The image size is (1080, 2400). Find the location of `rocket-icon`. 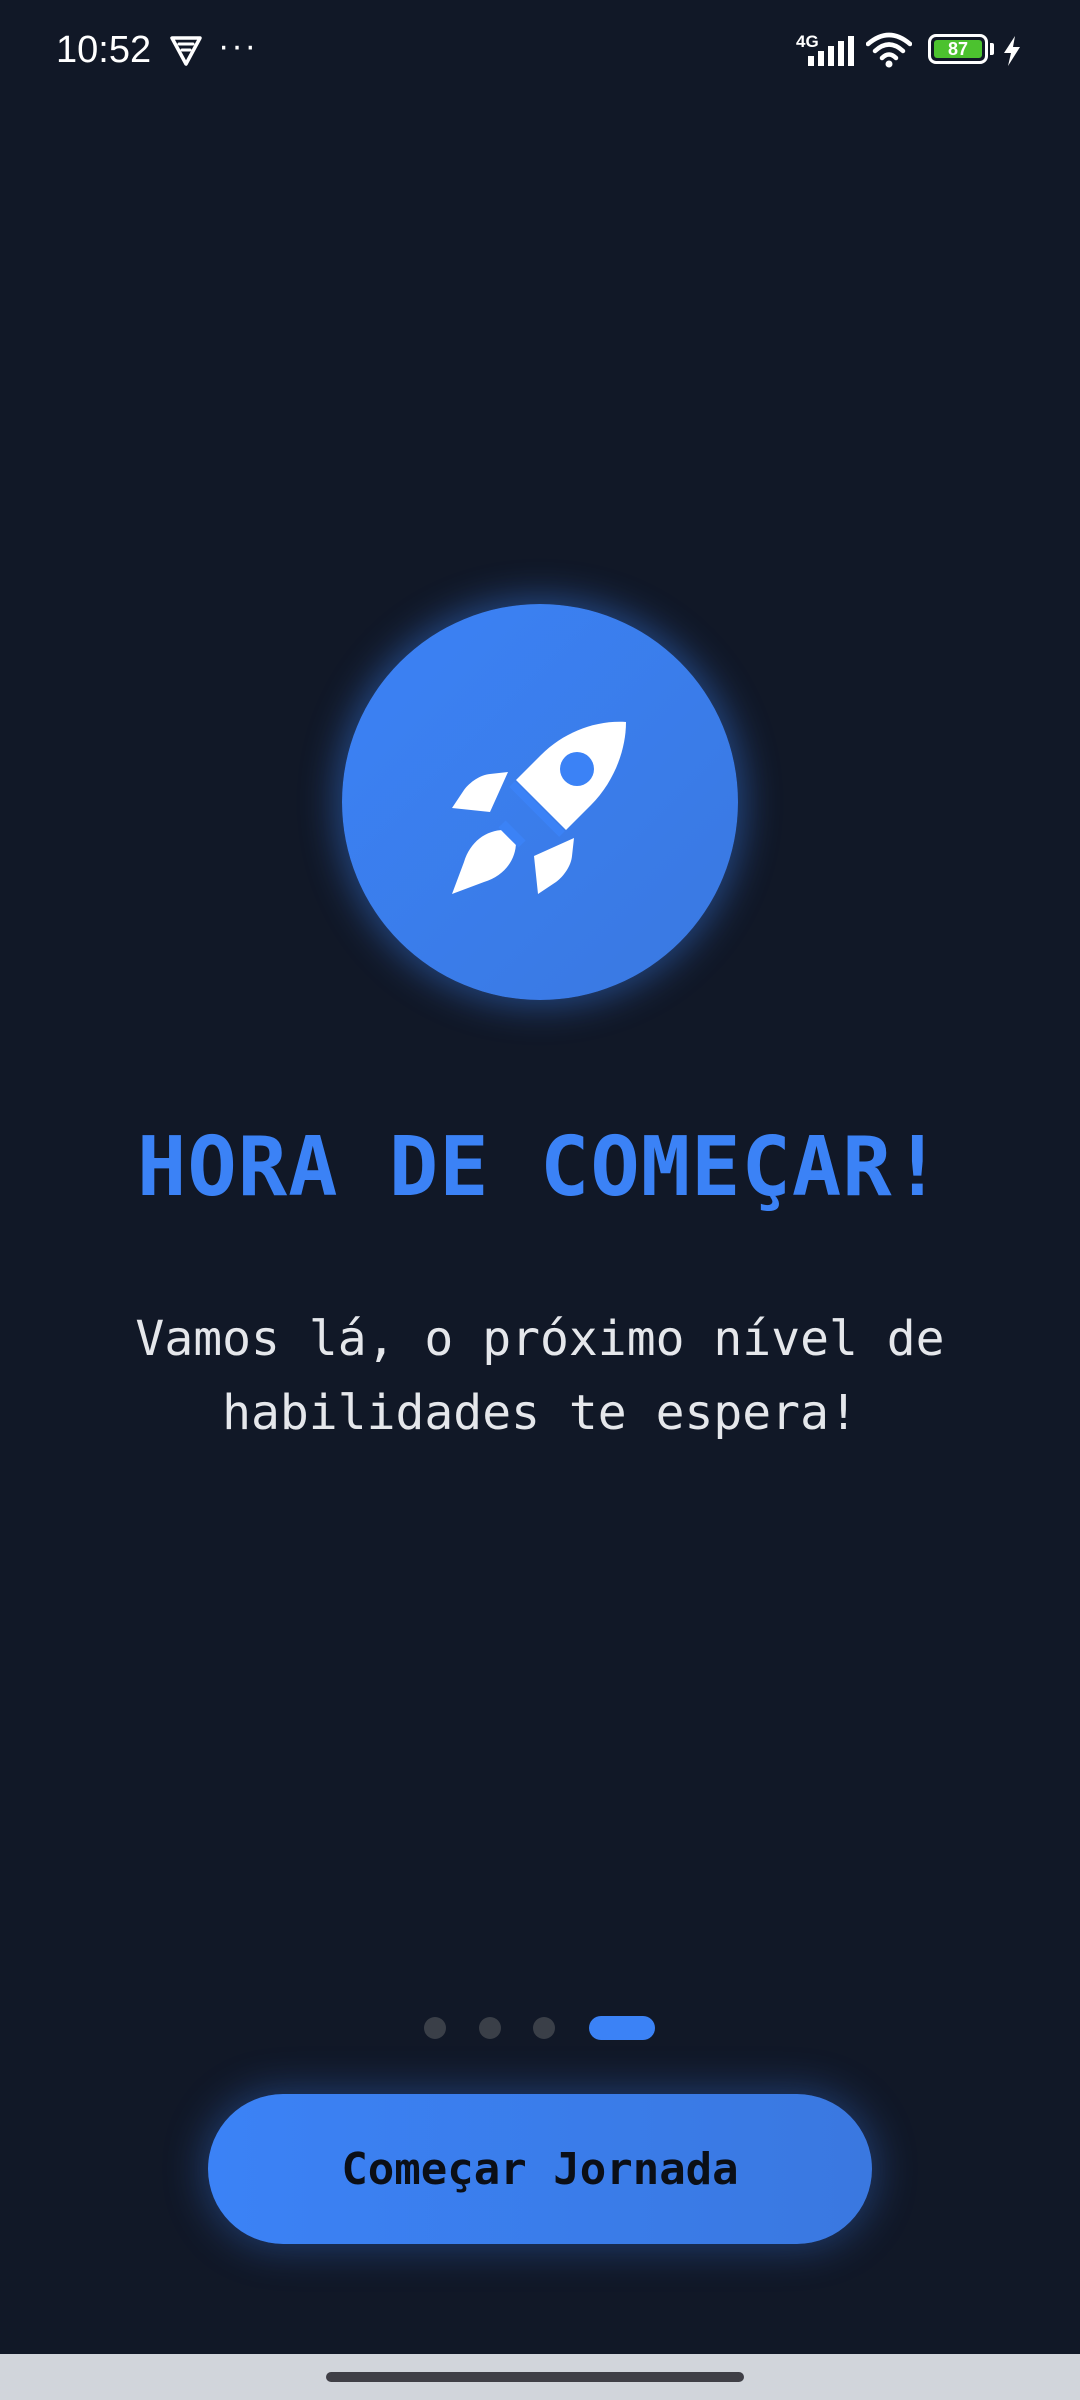

rocket-icon is located at coordinates (539, 807).